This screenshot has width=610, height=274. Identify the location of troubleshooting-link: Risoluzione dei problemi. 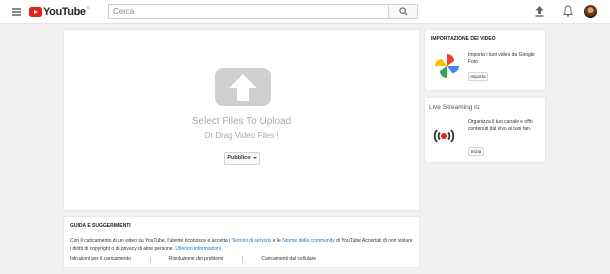
(196, 259).